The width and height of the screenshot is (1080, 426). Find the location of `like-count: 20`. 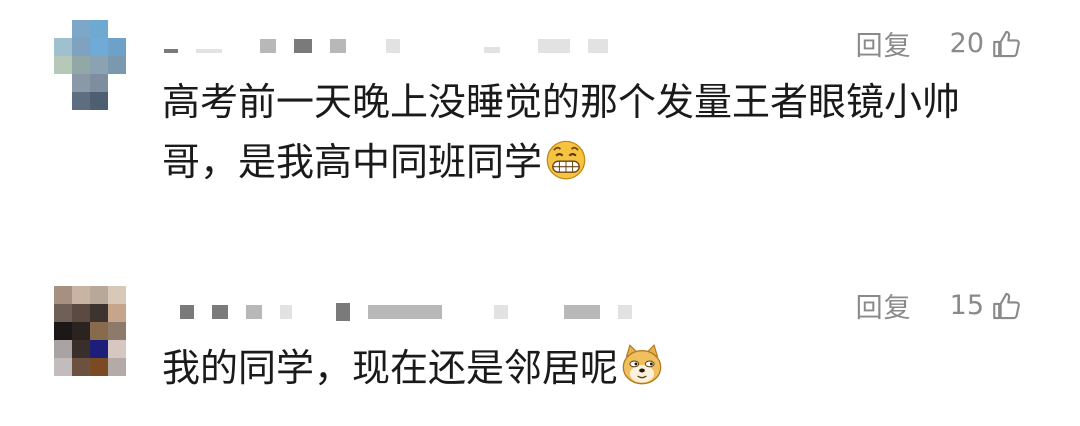

like-count: 20 is located at coordinates (966, 43).